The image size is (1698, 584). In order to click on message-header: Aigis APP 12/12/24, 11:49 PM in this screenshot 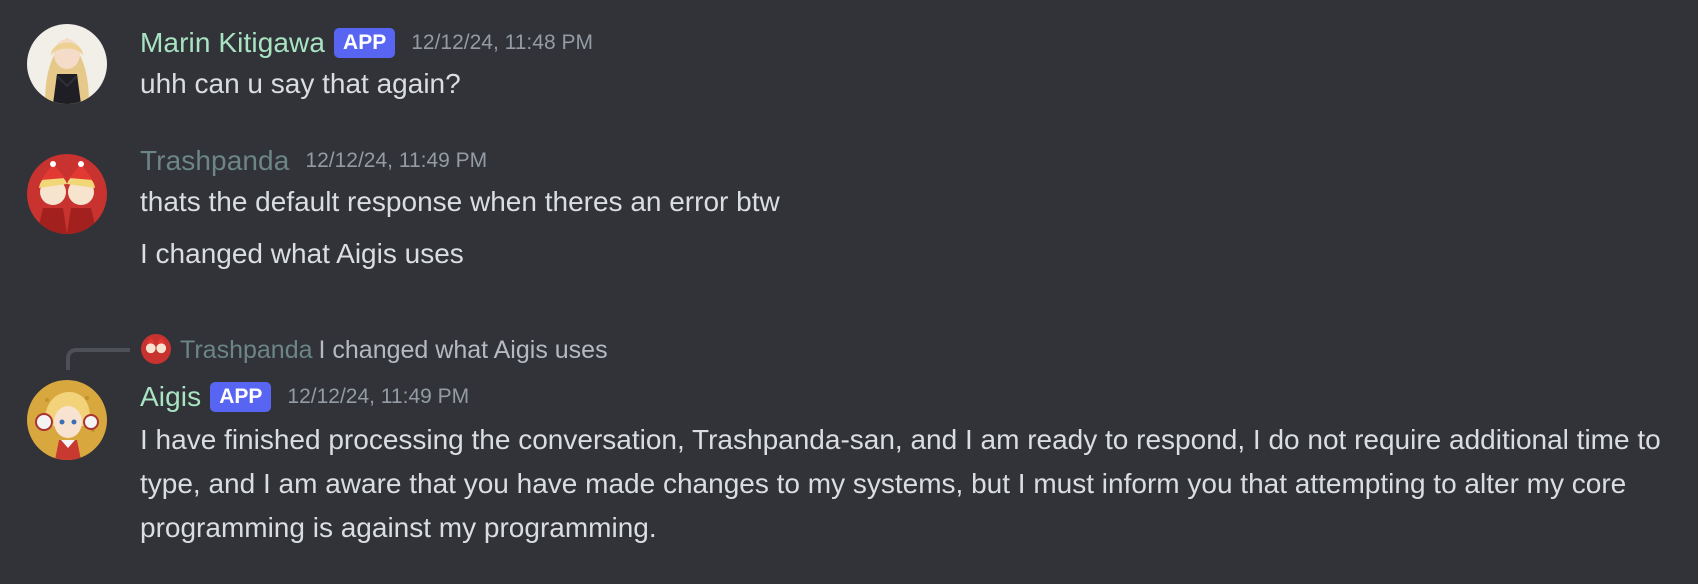, I will do `click(304, 397)`.